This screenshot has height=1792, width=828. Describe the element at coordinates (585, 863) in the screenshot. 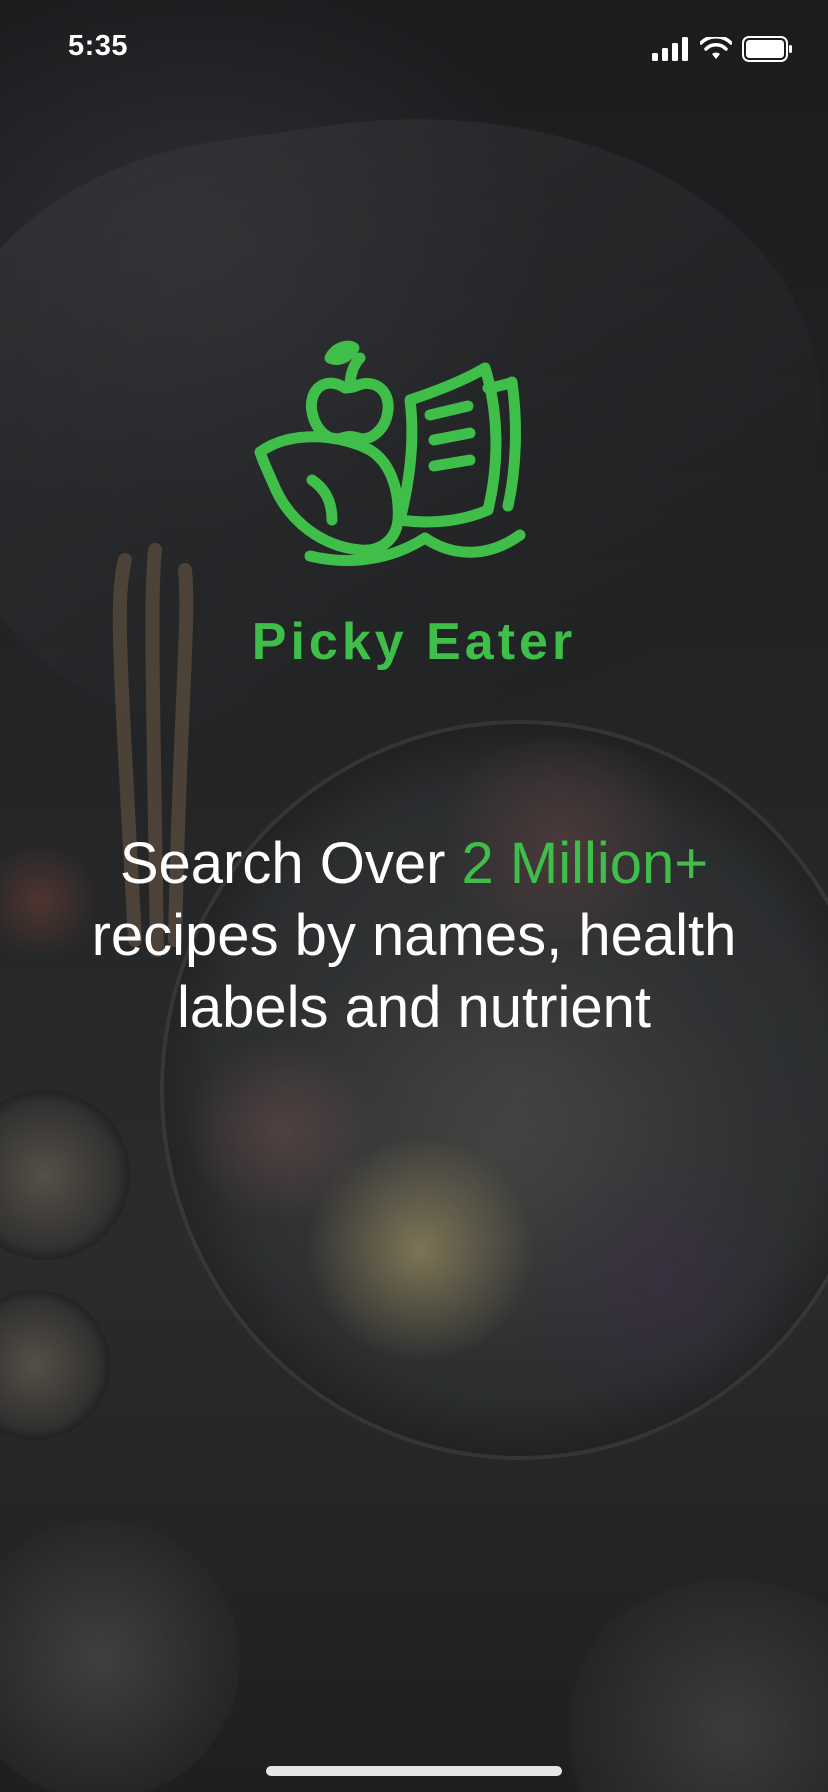

I see `tagline-highlight: 2 Million+` at that location.